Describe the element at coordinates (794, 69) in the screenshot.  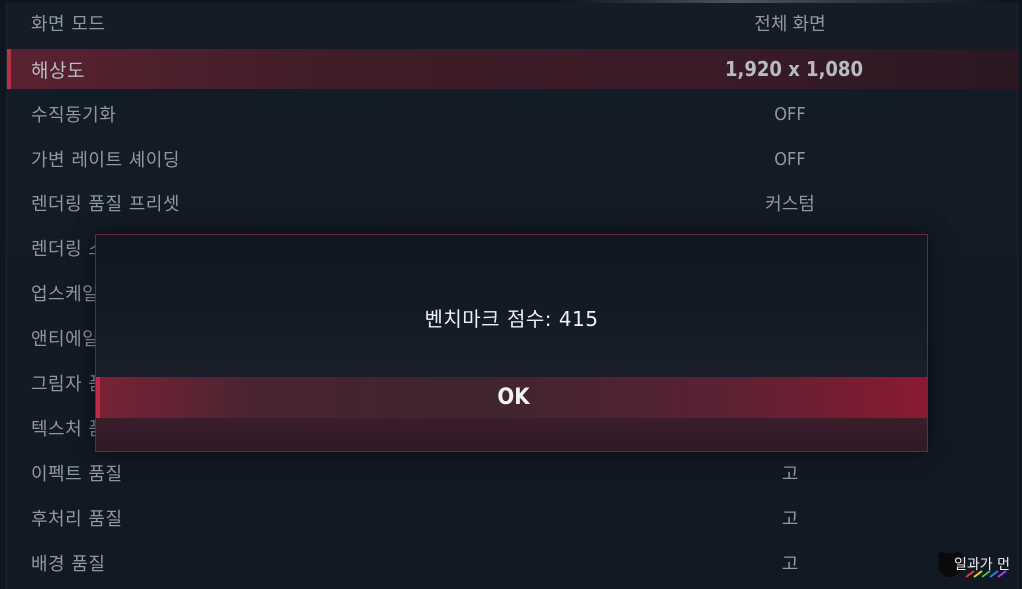
I see `setting-value: 1,920 x 1,080` at that location.